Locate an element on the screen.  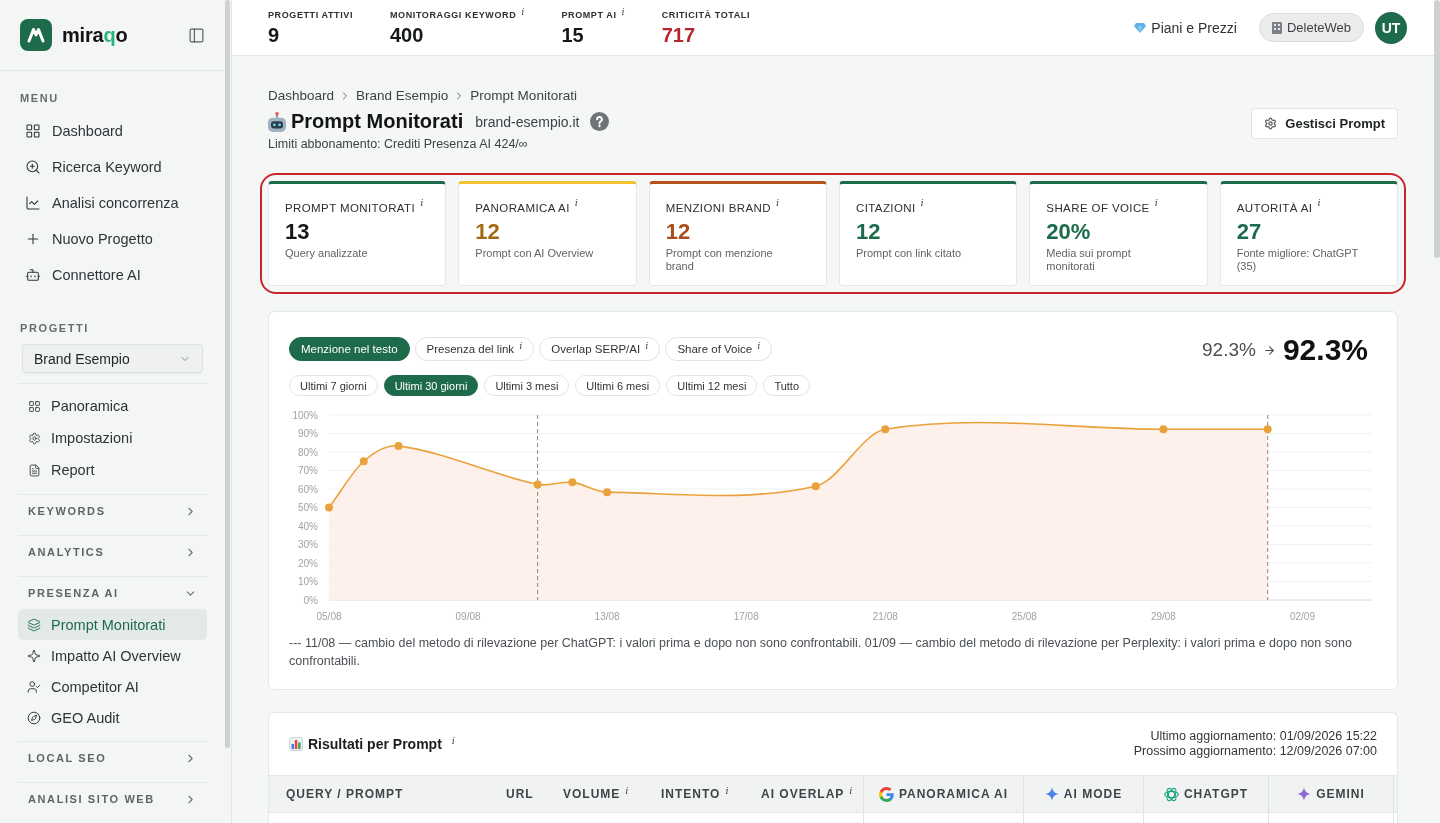
column-header: QUERY / PROMPT is located at coordinates (345, 794).